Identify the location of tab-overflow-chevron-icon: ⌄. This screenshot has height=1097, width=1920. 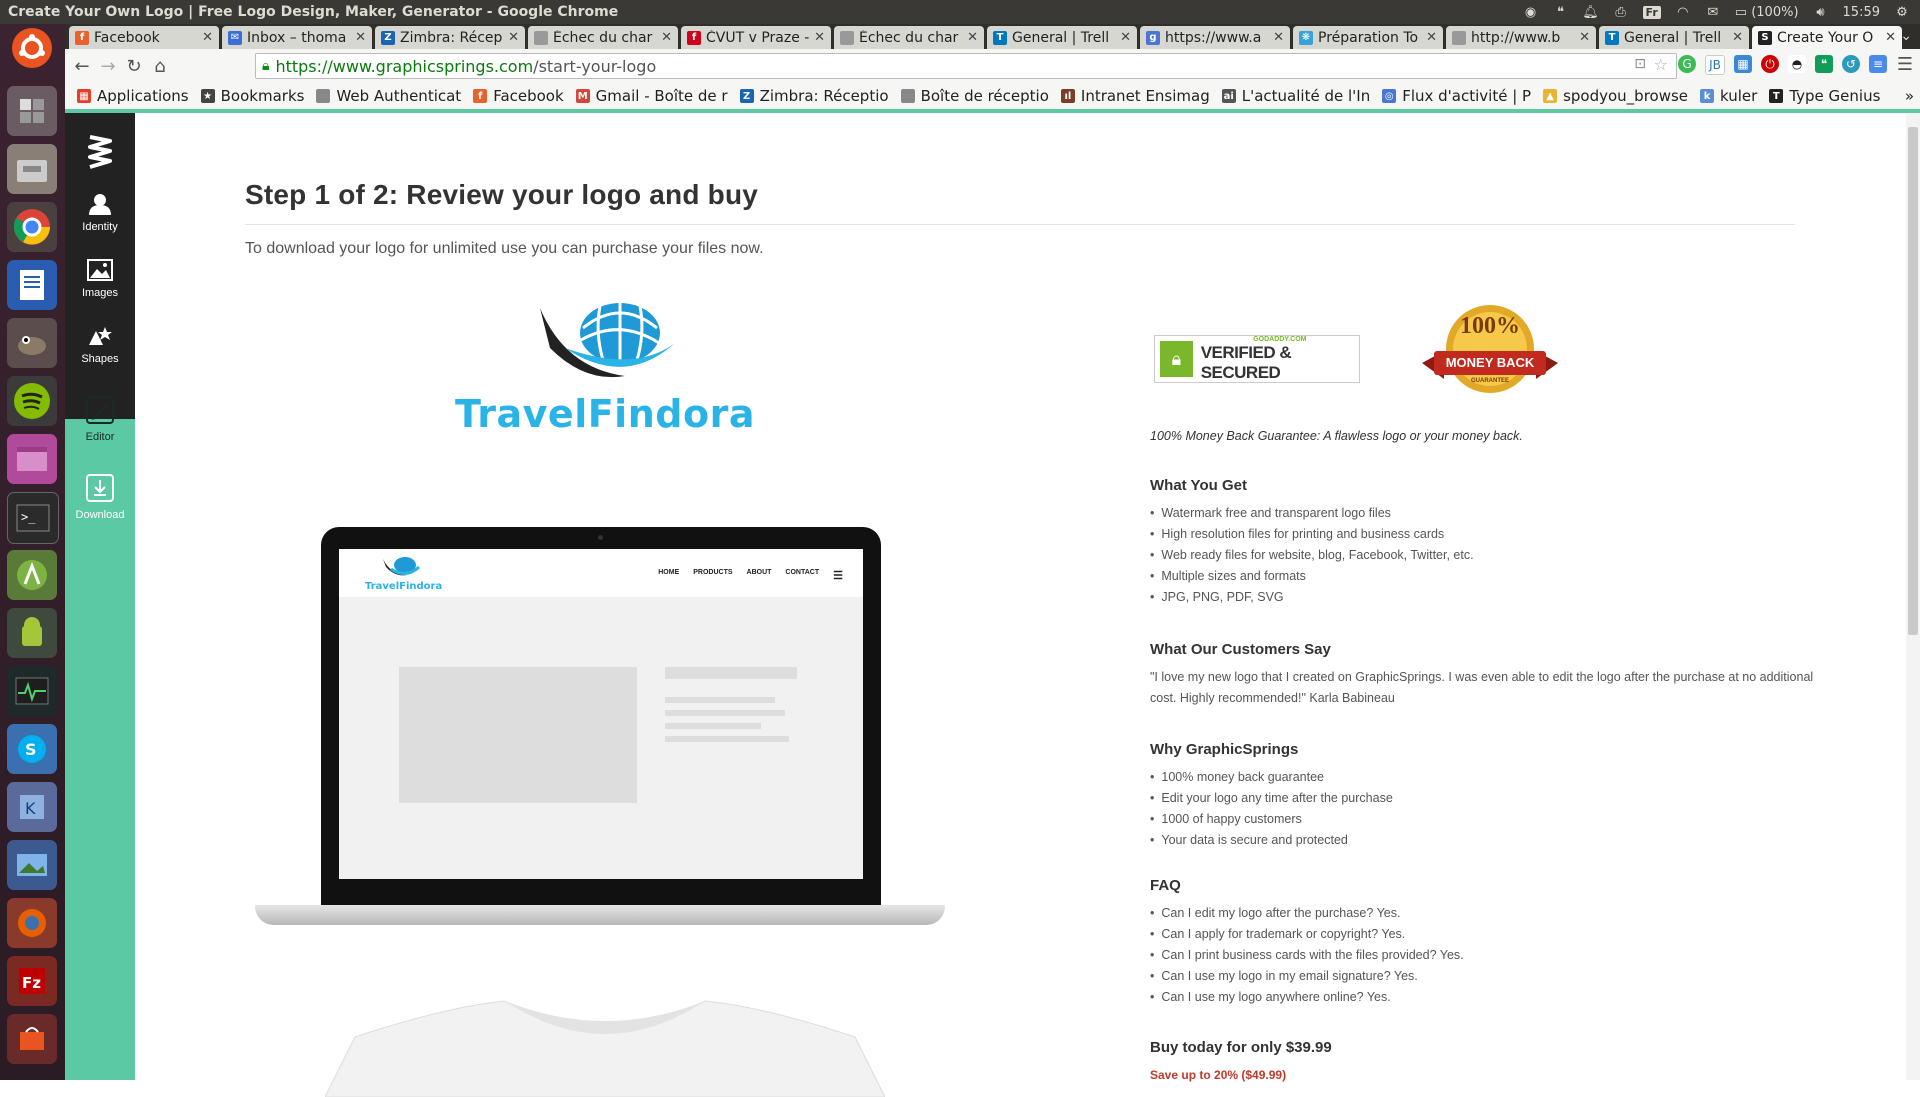
(1906, 36).